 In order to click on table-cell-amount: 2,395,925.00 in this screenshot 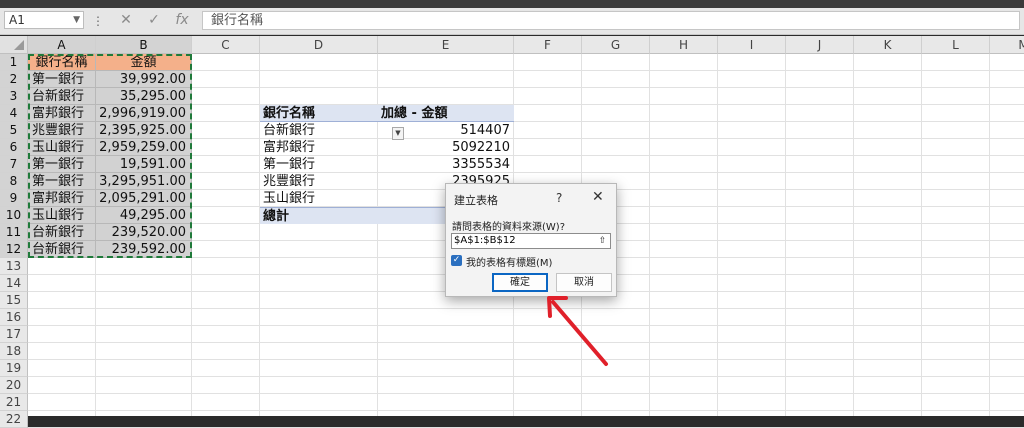, I will do `click(144, 130)`.